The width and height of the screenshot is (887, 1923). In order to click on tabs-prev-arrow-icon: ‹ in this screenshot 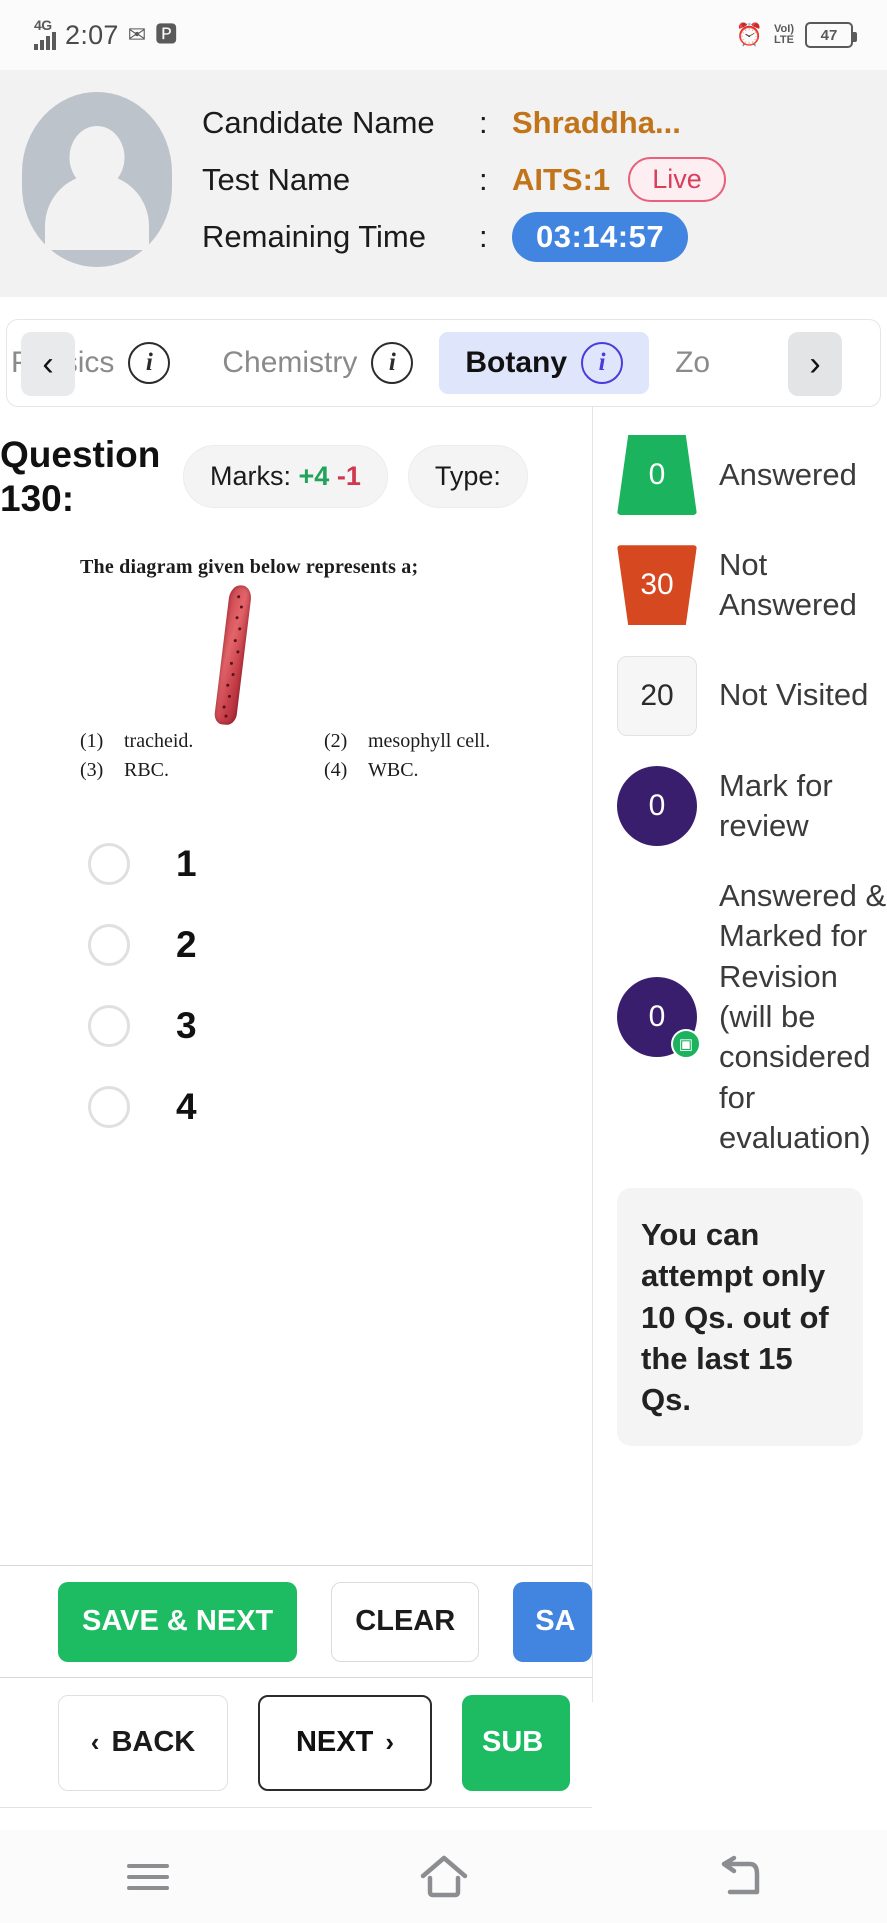, I will do `click(48, 364)`.